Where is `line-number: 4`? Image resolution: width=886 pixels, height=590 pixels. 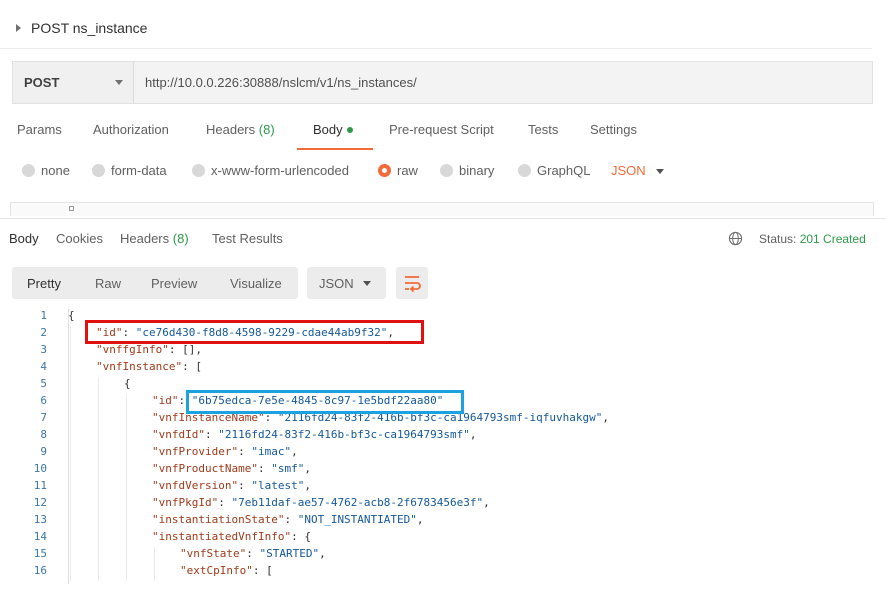 line-number: 4 is located at coordinates (43, 366).